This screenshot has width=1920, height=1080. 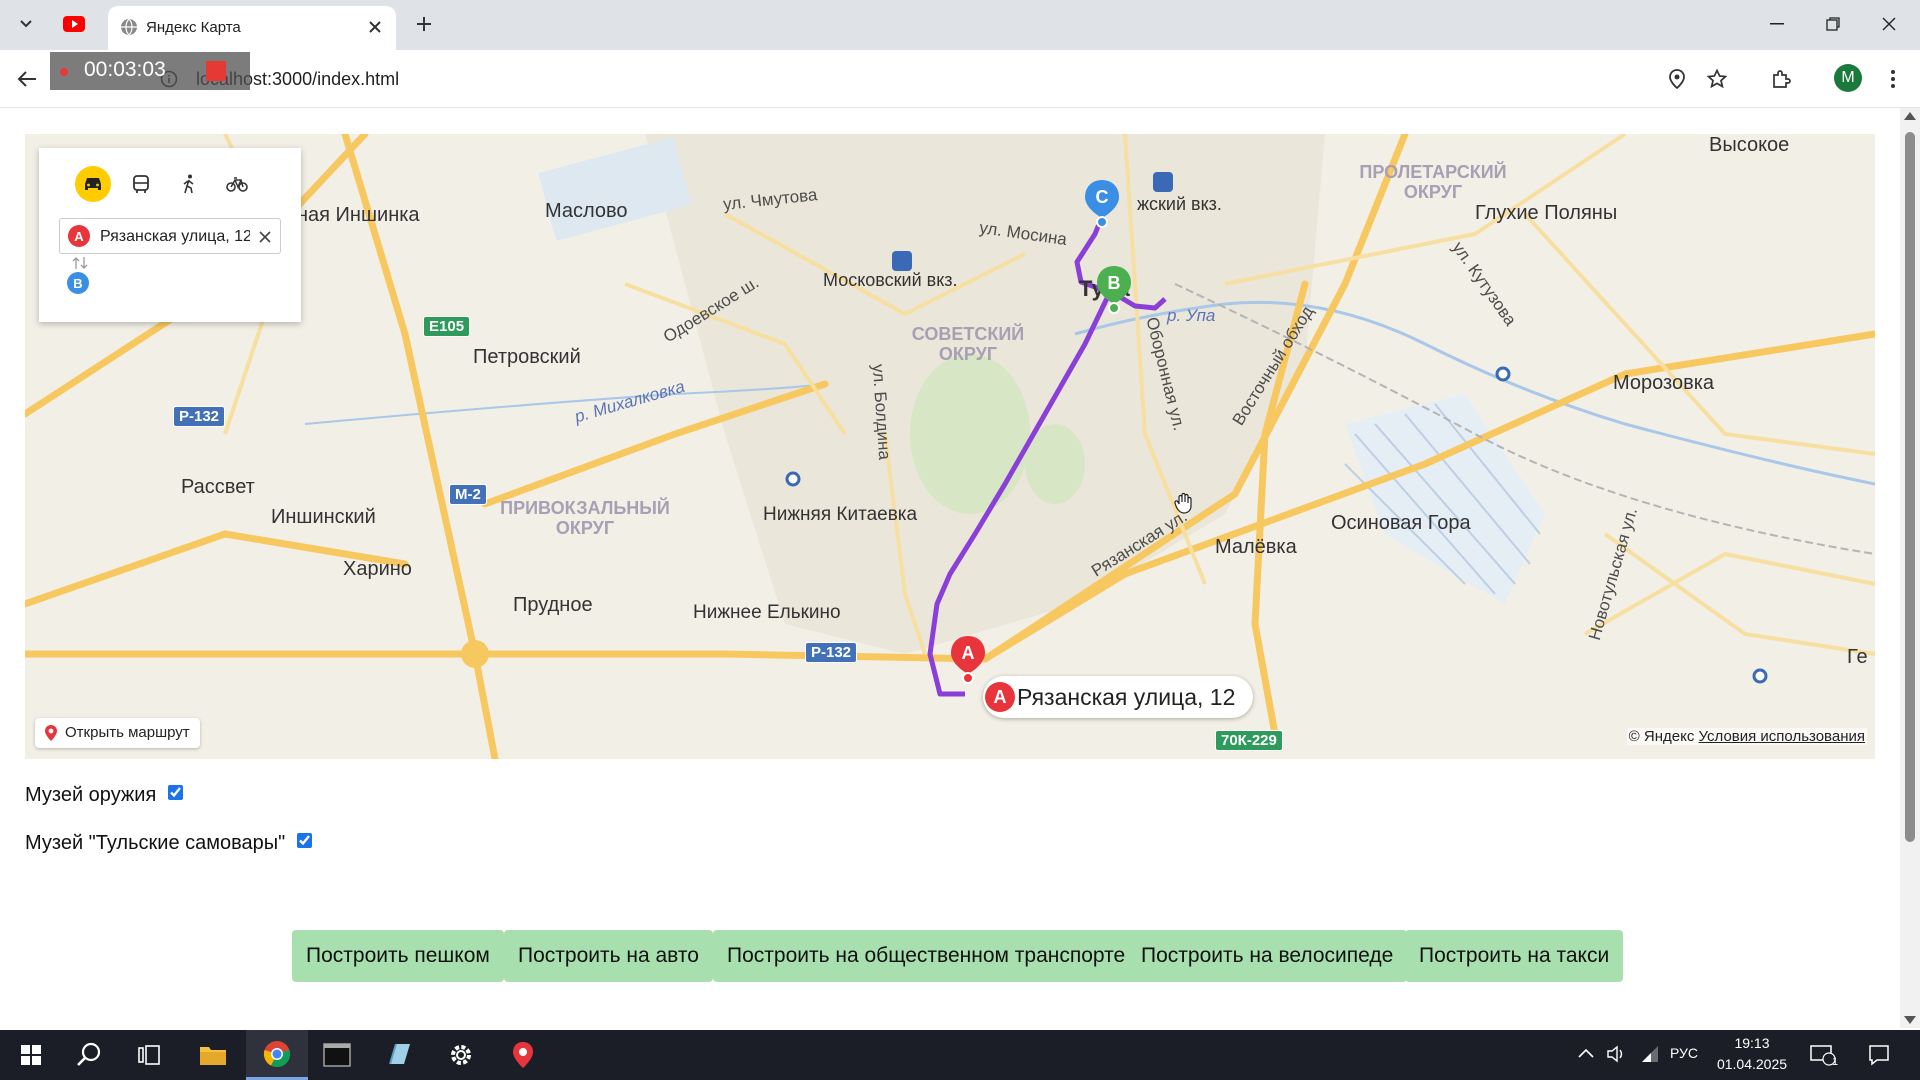 What do you see at coordinates (926, 956) in the screenshot?
I see `build-transit-button: Построить на общественном транспорте` at bounding box center [926, 956].